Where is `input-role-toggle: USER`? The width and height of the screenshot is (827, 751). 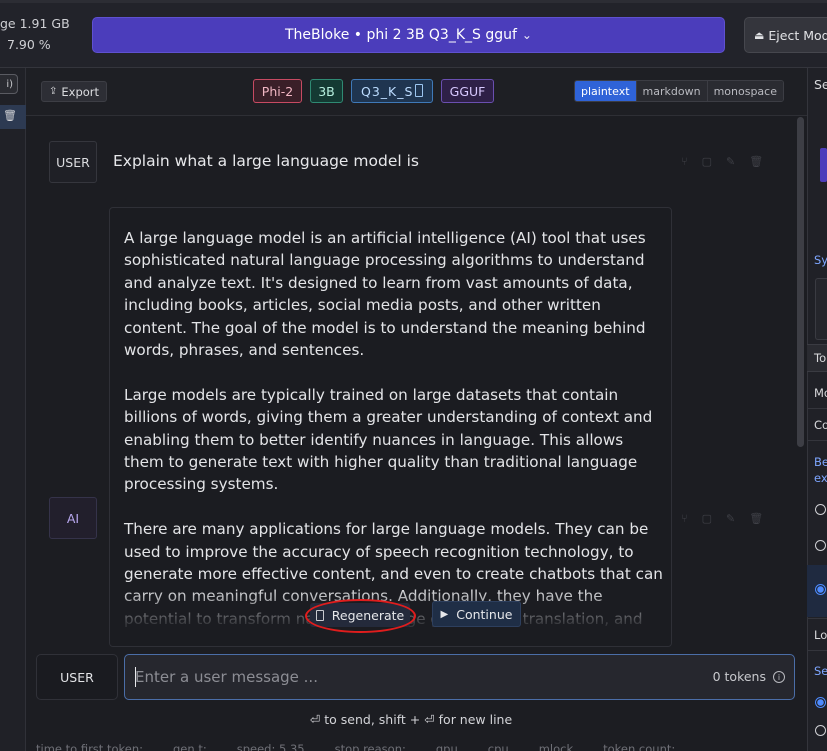 input-role-toggle: USER is located at coordinates (77, 677).